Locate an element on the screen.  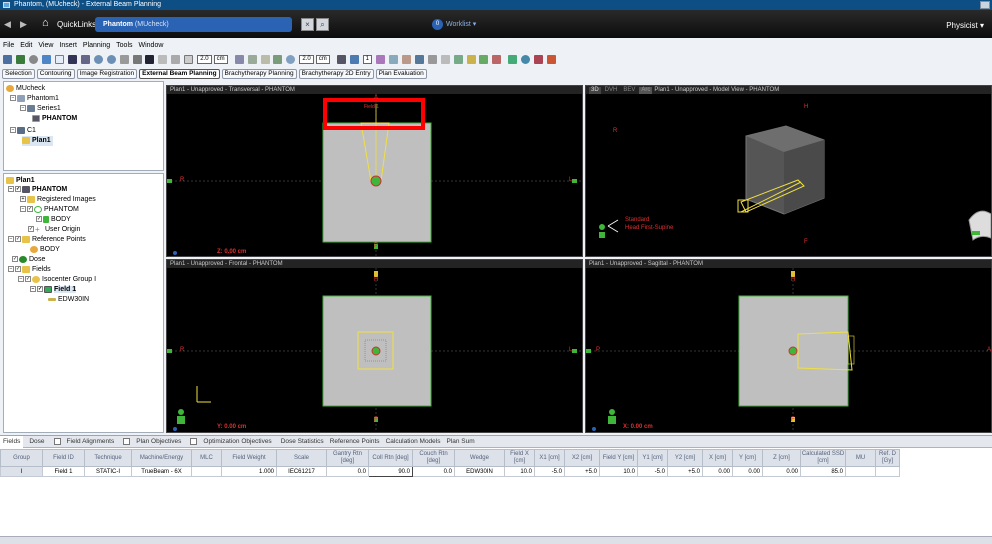
draw-line-icon is located at coordinates (252, 59).